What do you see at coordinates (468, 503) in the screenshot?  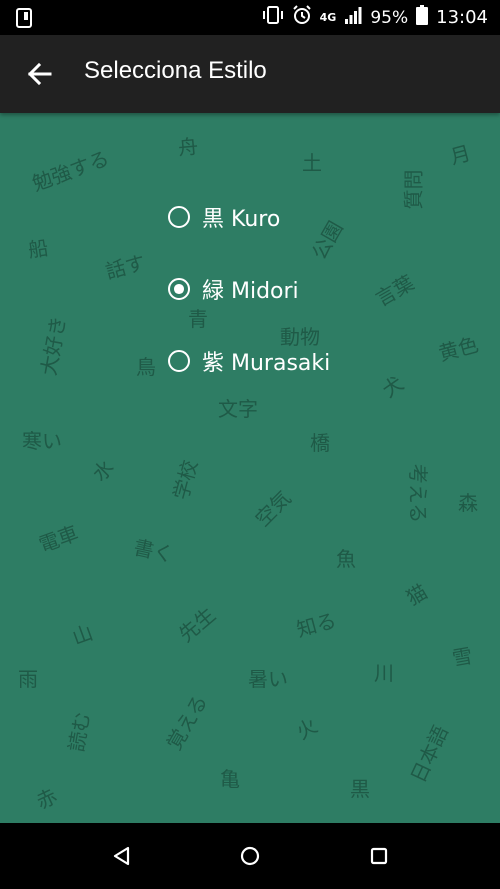 I see `background-word: 森` at bounding box center [468, 503].